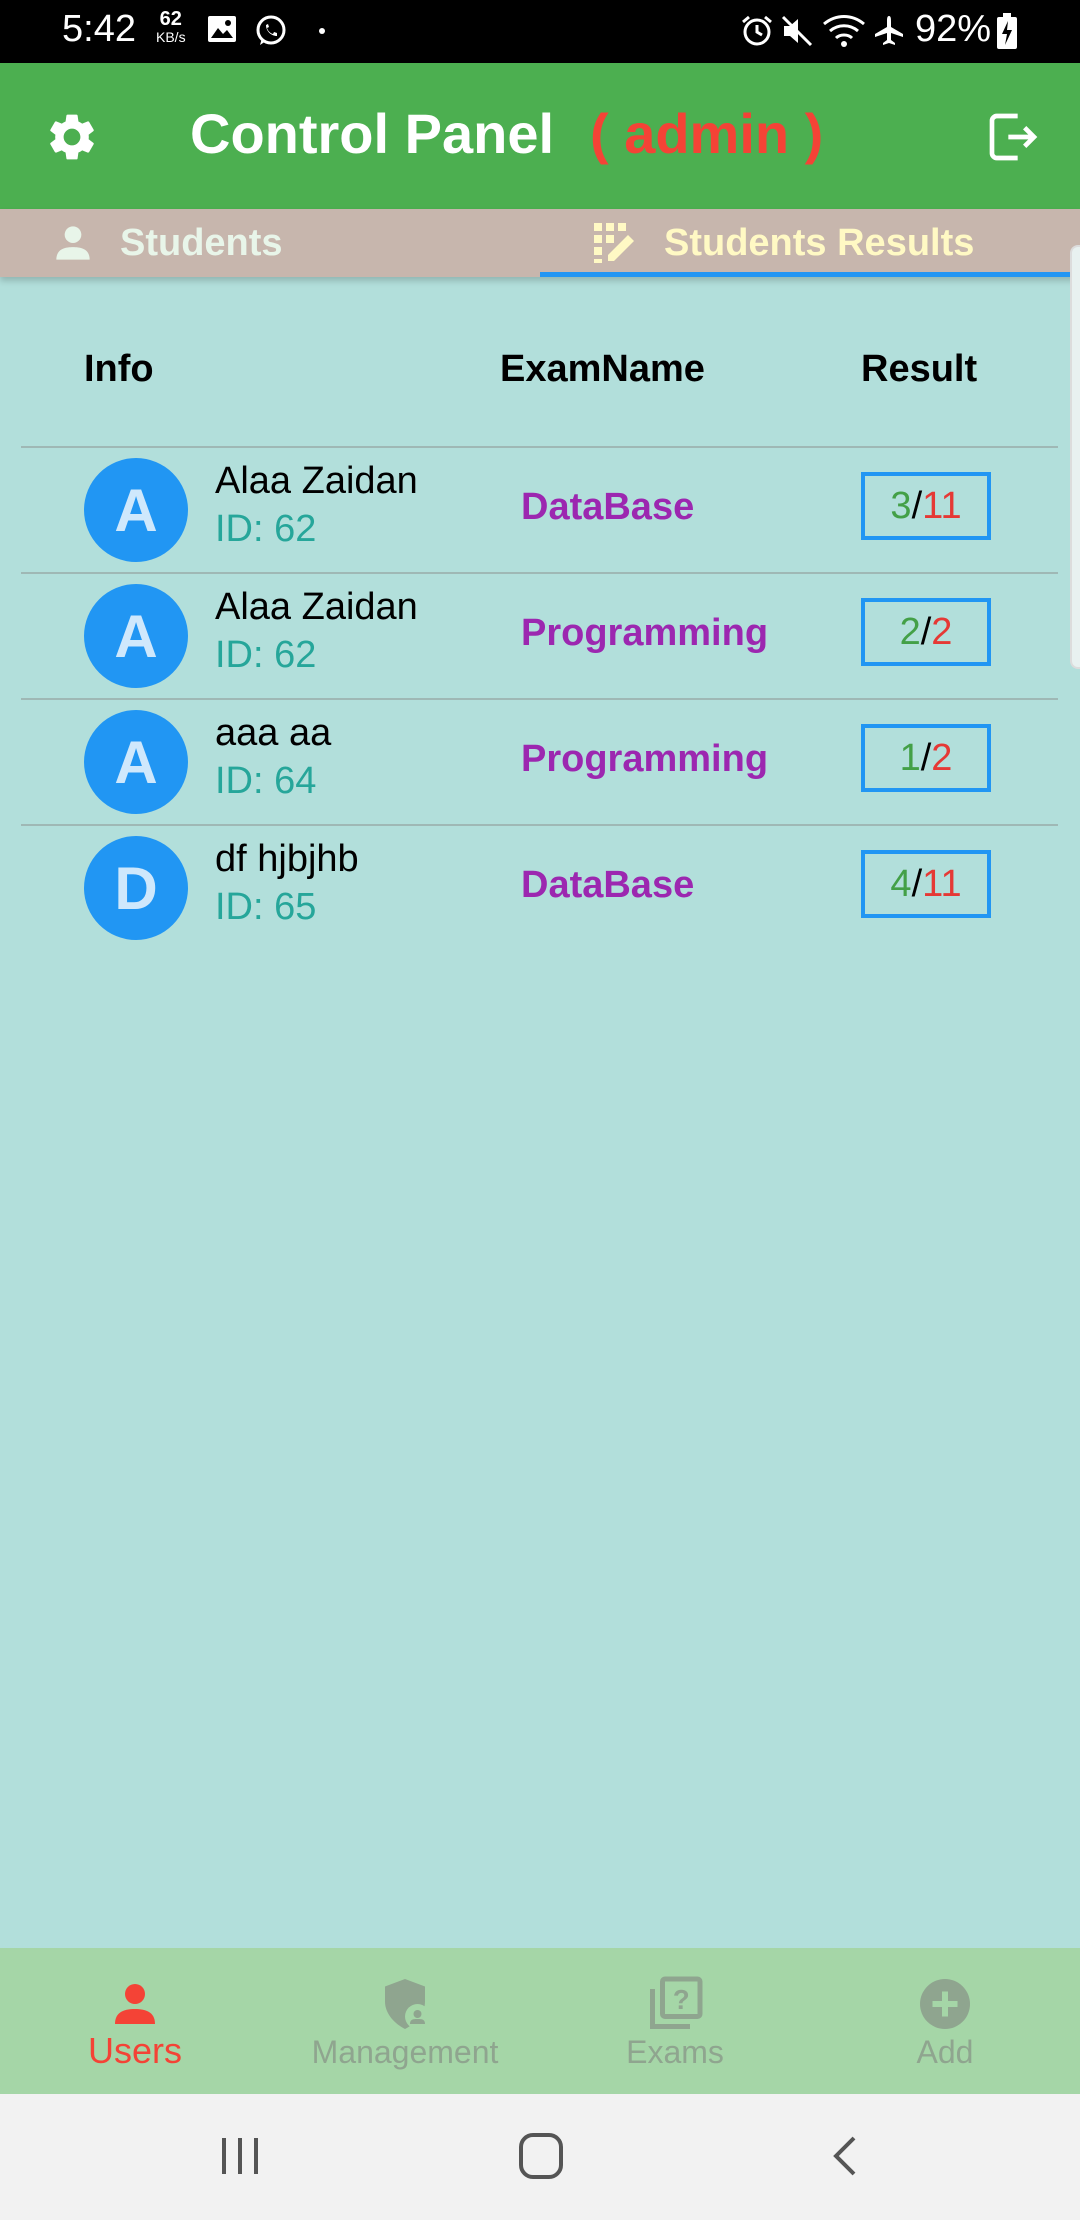 Image resolution: width=1080 pixels, height=2220 pixels. I want to click on nav-add: Add, so click(945, 2021).